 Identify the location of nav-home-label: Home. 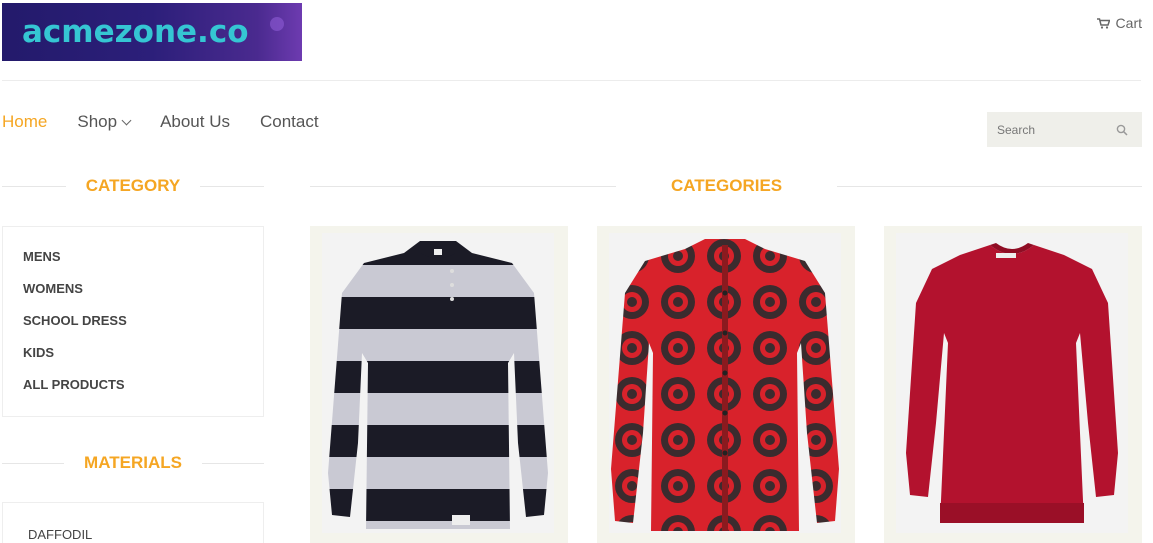
(25, 121).